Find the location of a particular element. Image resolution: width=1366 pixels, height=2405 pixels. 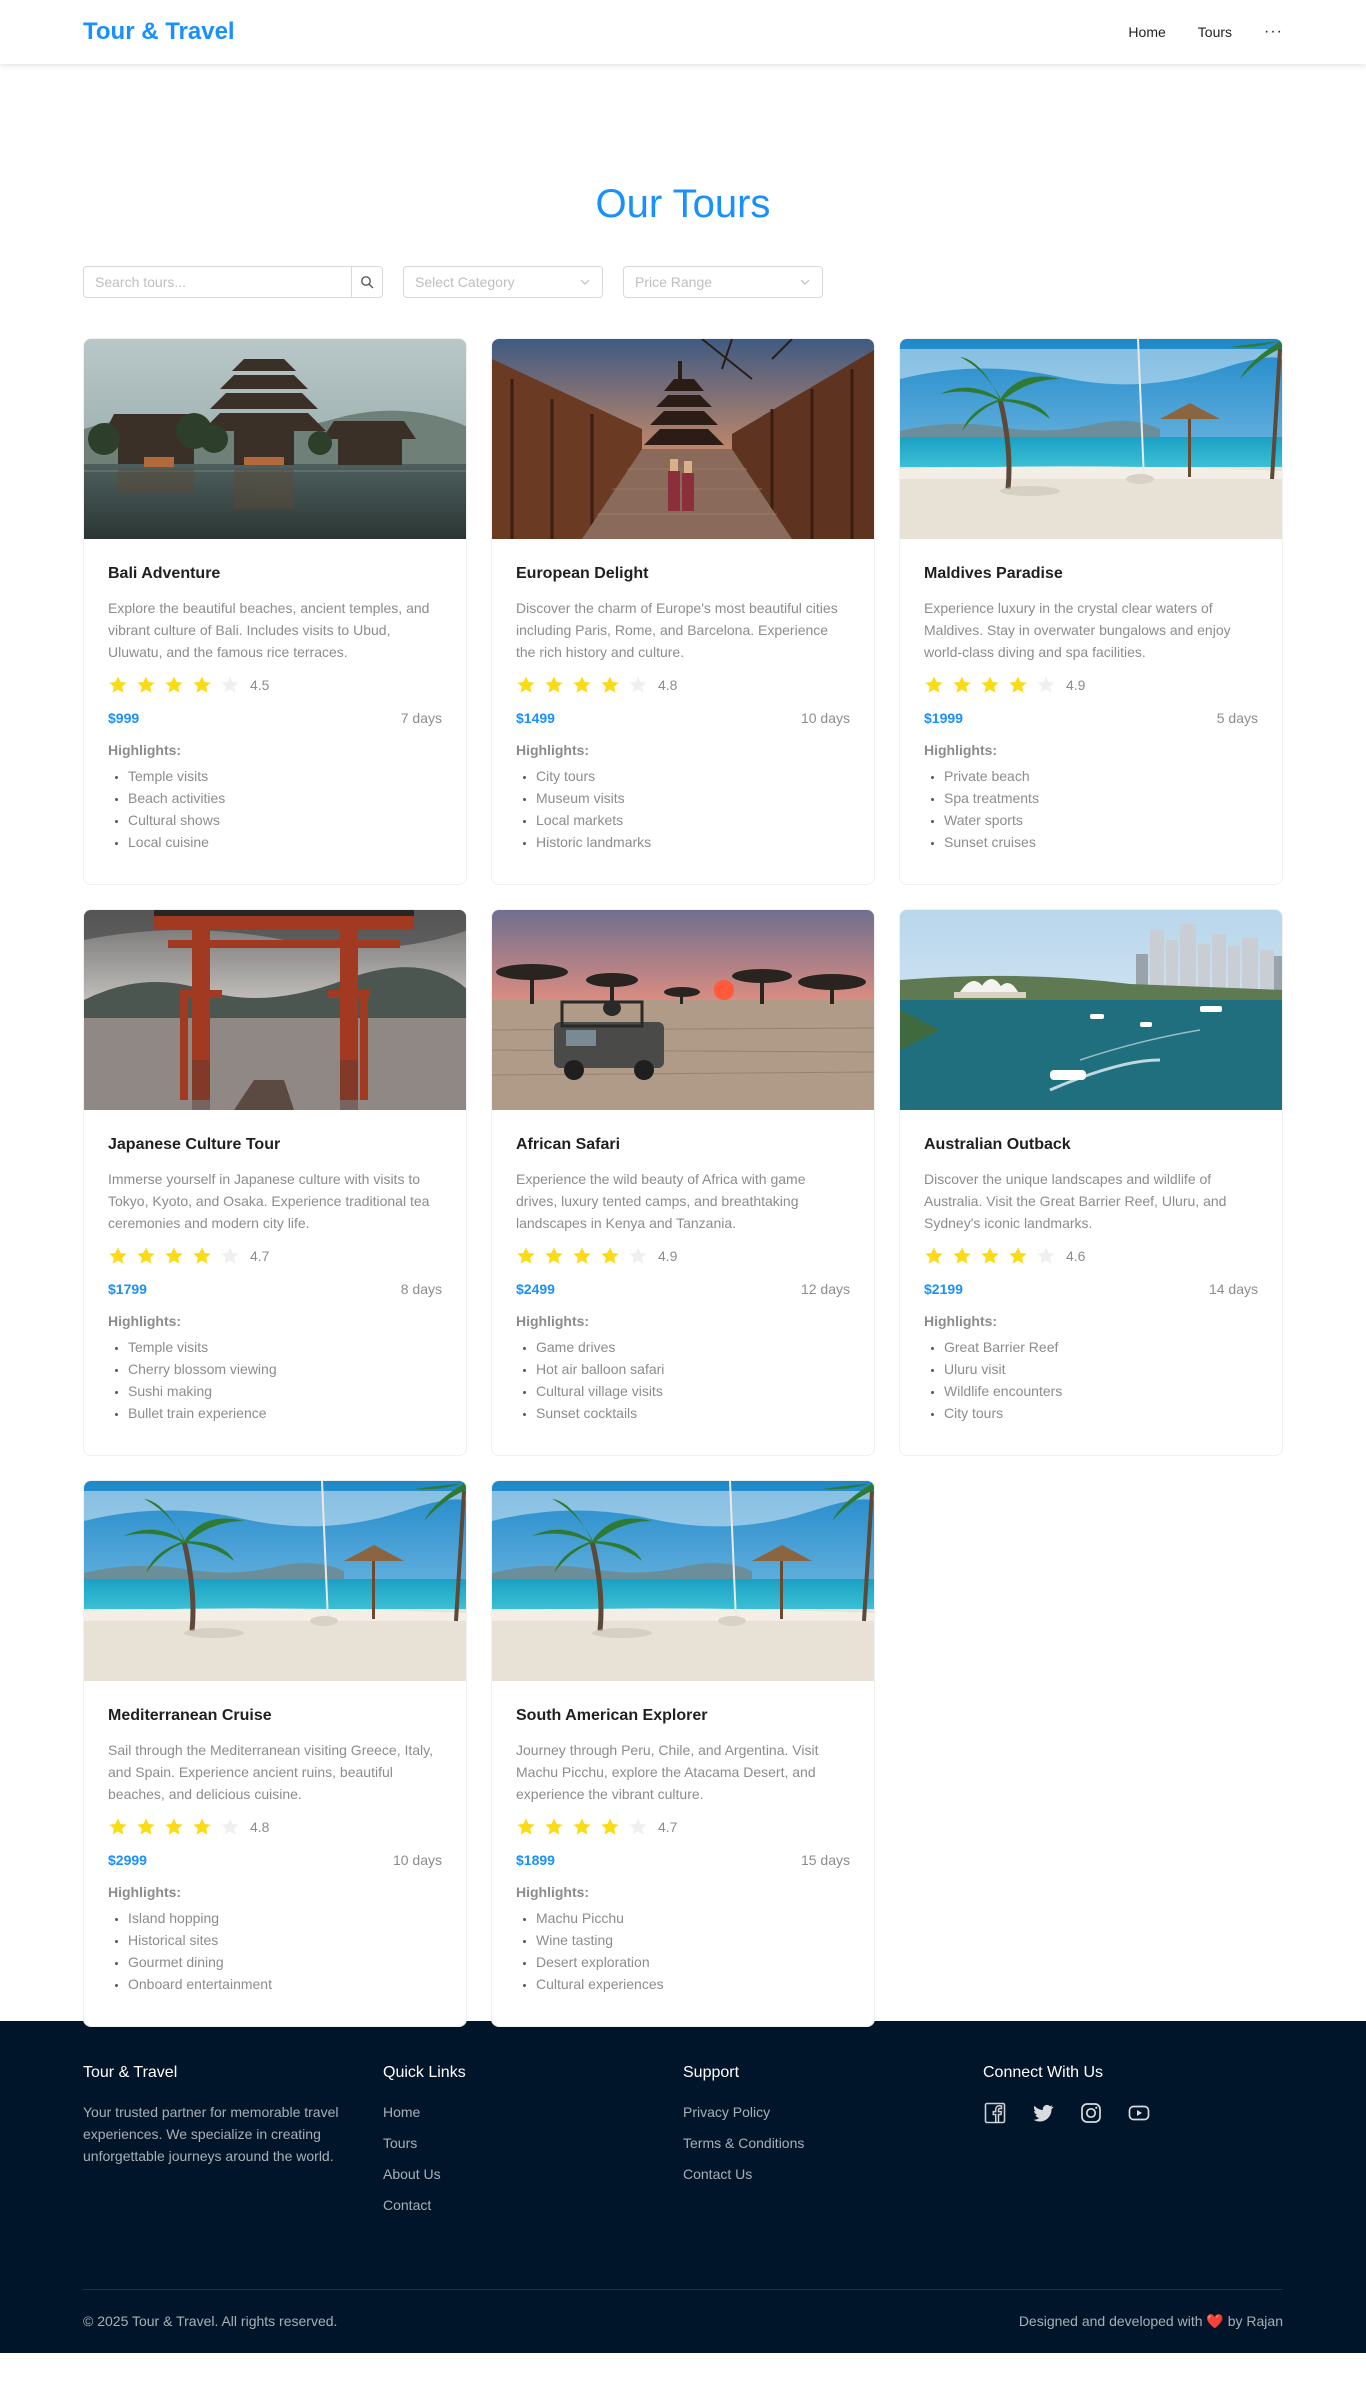

nav-home: Home is located at coordinates (1146, 32).